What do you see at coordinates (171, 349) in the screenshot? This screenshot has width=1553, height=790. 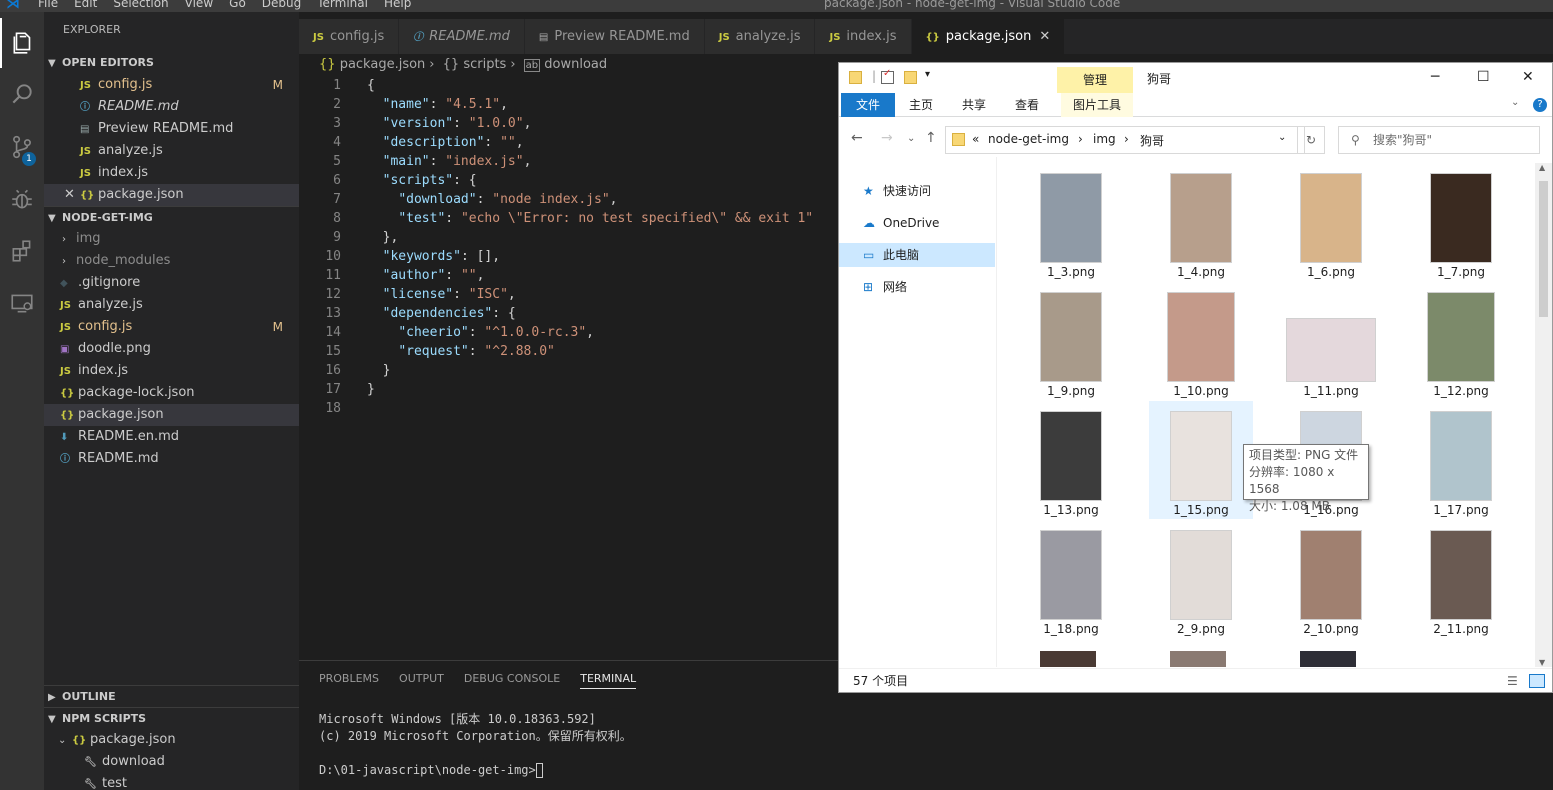 I see `tree-file-doodle: ▣ doodle.png` at bounding box center [171, 349].